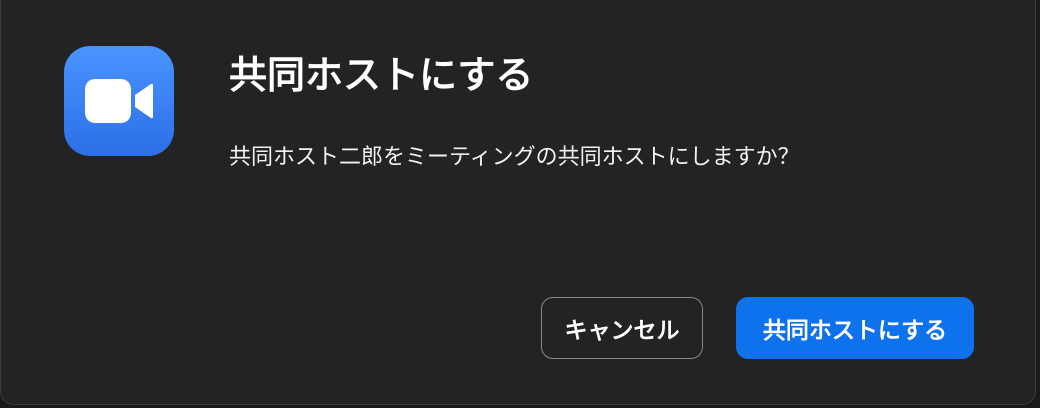 Image resolution: width=1040 pixels, height=408 pixels. What do you see at coordinates (855, 328) in the screenshot?
I see `make-cohost-button: 共同ホストにする` at bounding box center [855, 328].